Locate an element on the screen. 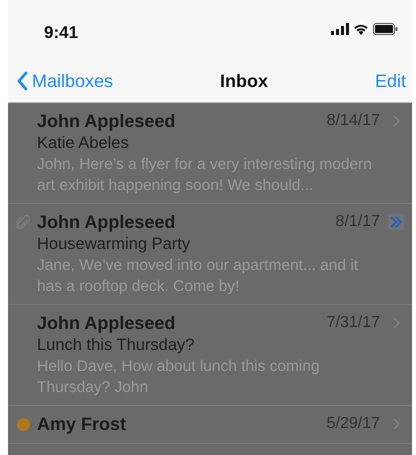 The height and width of the screenshot is (455, 416). message-subject: Lunch this Thursday? is located at coordinates (116, 345).